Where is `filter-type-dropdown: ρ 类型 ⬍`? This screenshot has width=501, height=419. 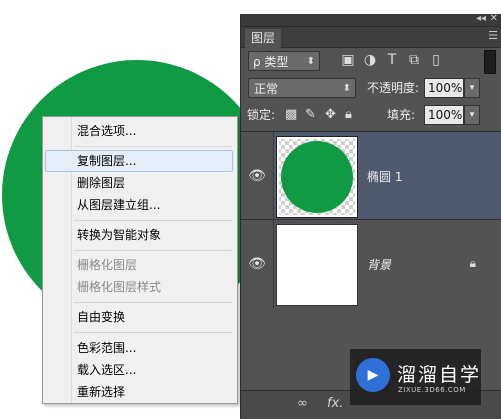
filter-type-dropdown: ρ 类型 ⬍ is located at coordinates (284, 61).